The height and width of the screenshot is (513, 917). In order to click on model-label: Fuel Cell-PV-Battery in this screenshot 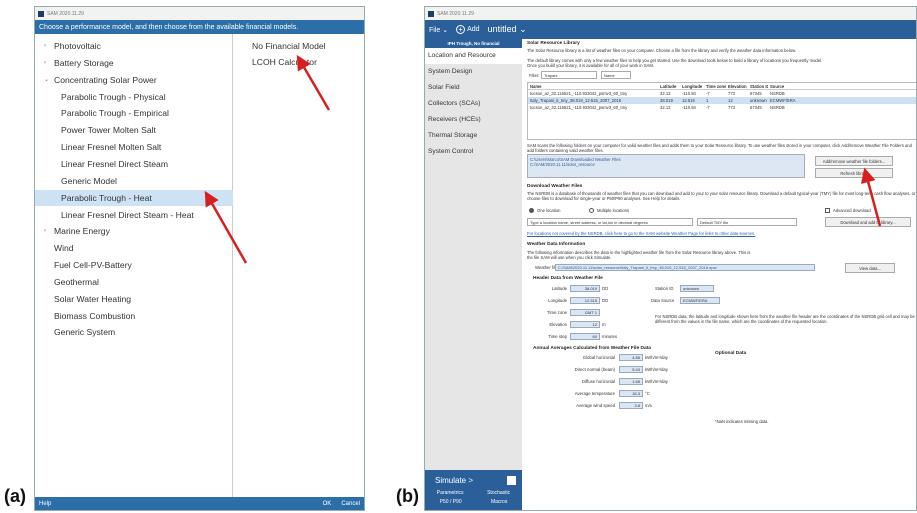, I will do `click(93, 265)`.